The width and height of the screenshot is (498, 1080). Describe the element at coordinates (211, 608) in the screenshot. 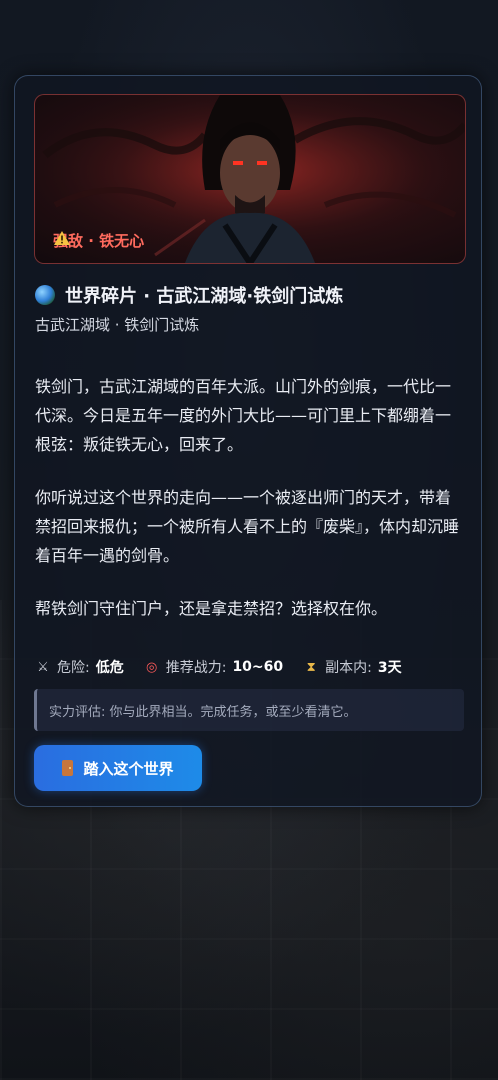

I see `story-paragraph: 帮铁剑门守住门户，还是拿走禁招？选择权在你。` at that location.